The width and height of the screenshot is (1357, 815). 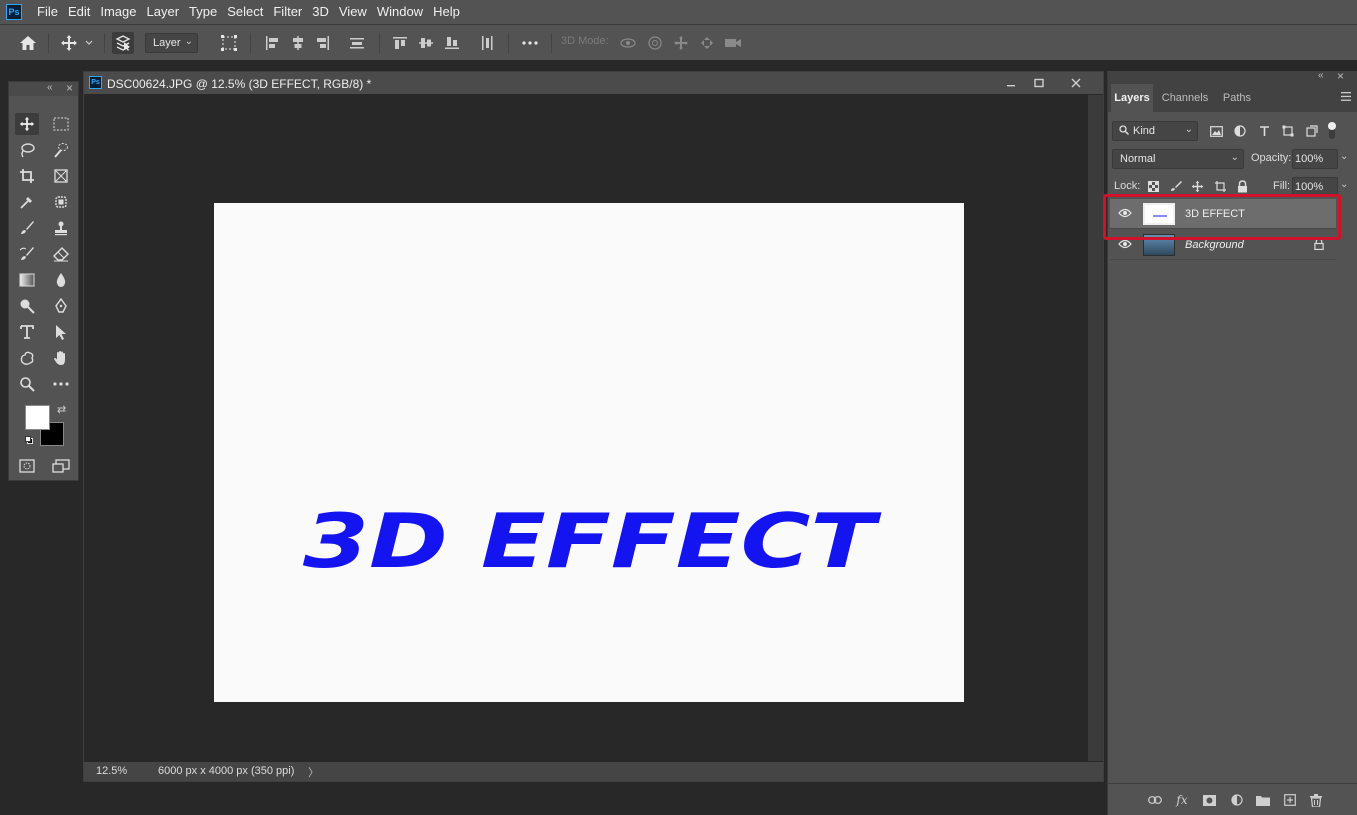 What do you see at coordinates (1176, 186) in the screenshot?
I see `lock-image-pixels-icon` at bounding box center [1176, 186].